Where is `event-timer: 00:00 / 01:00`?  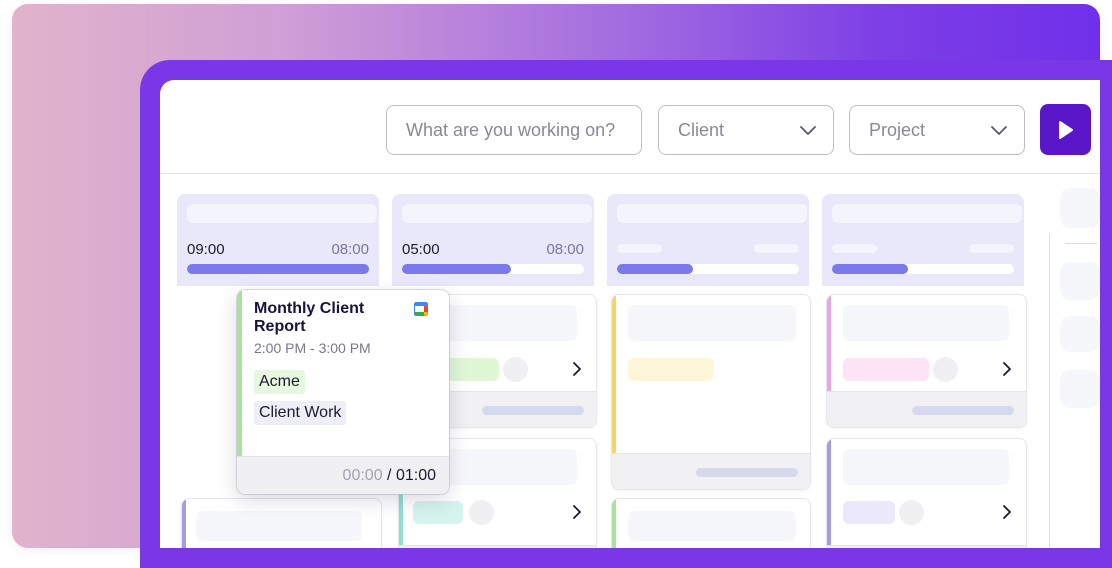
event-timer: 00:00 / 01:00 is located at coordinates (389, 476).